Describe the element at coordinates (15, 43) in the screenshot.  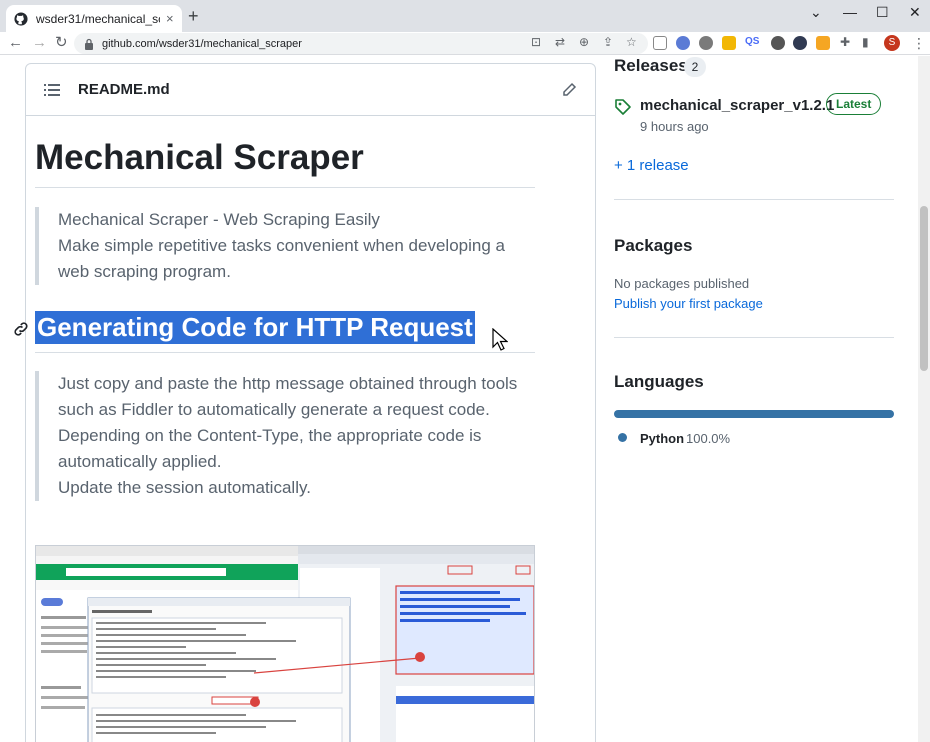
I see `back-button: ←` at that location.